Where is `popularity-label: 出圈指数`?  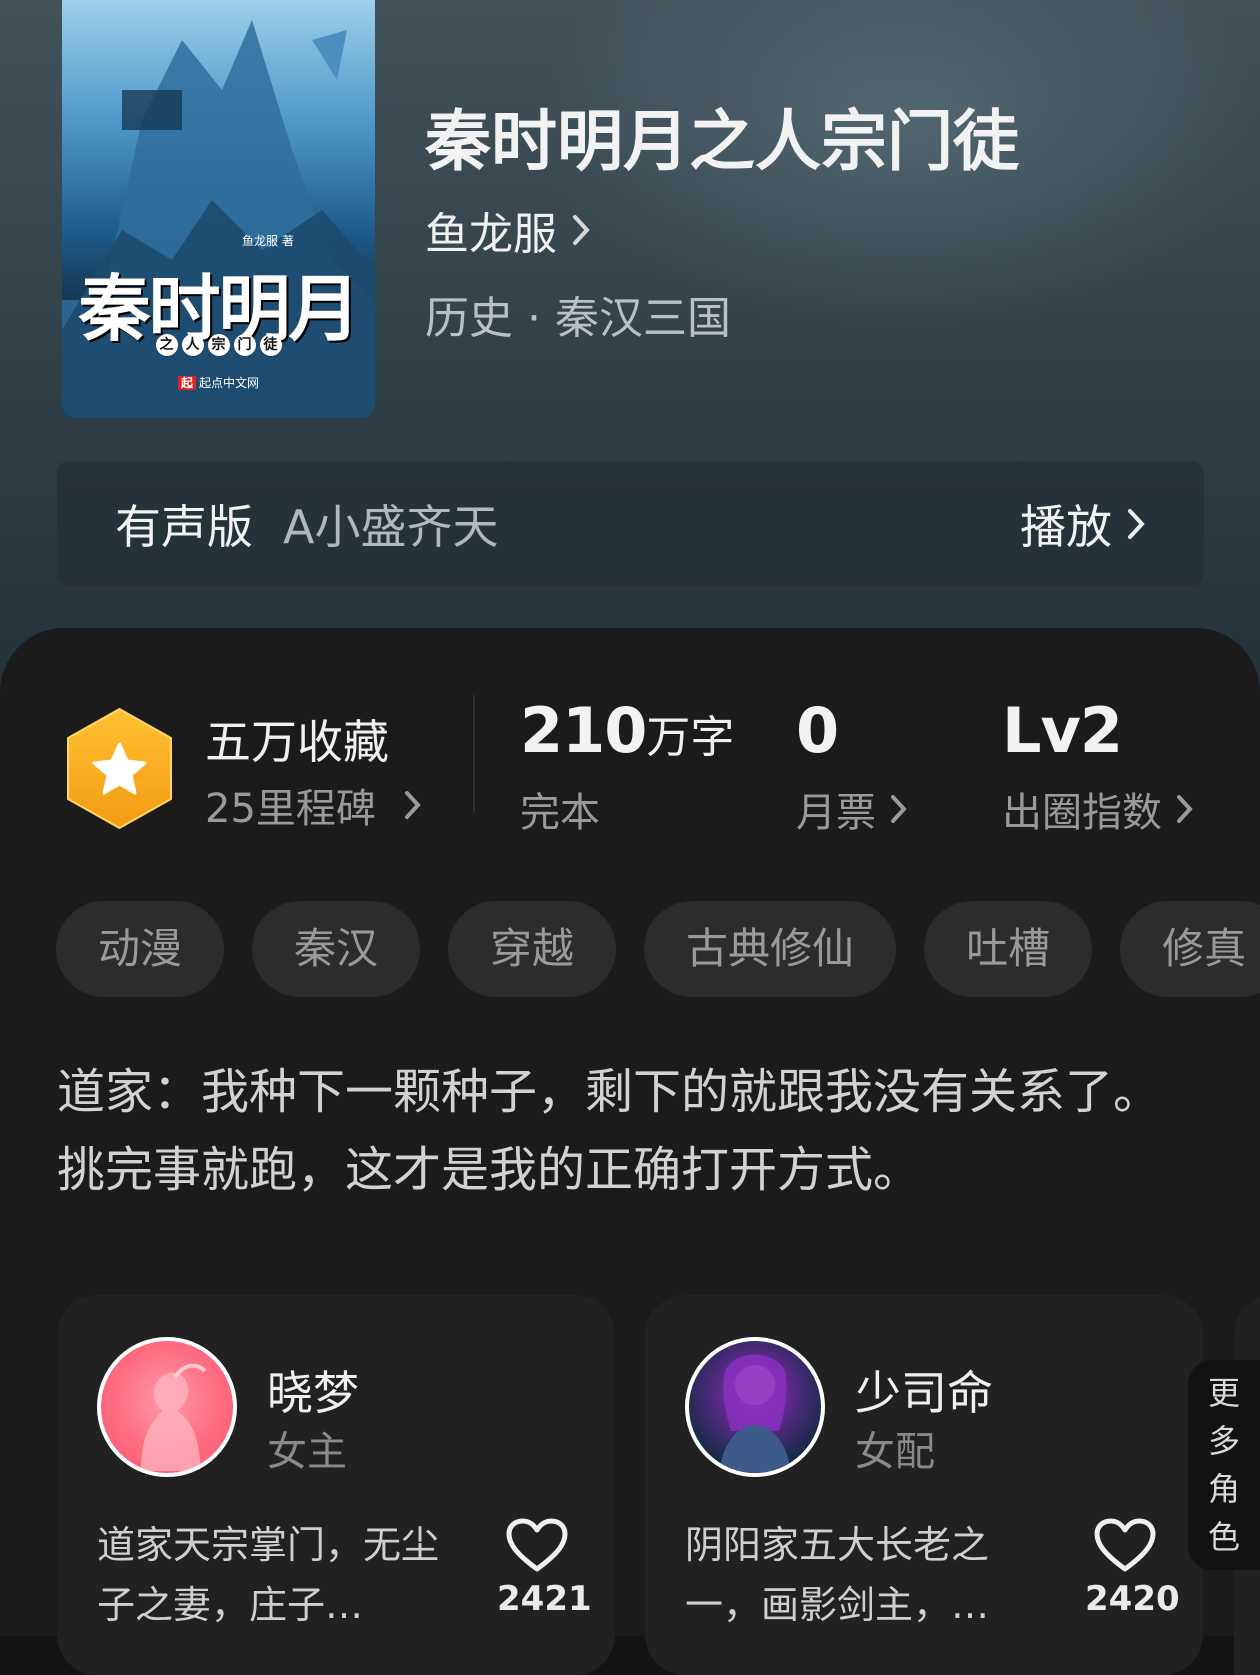
popularity-label: 出圈指数 is located at coordinates (1082, 813).